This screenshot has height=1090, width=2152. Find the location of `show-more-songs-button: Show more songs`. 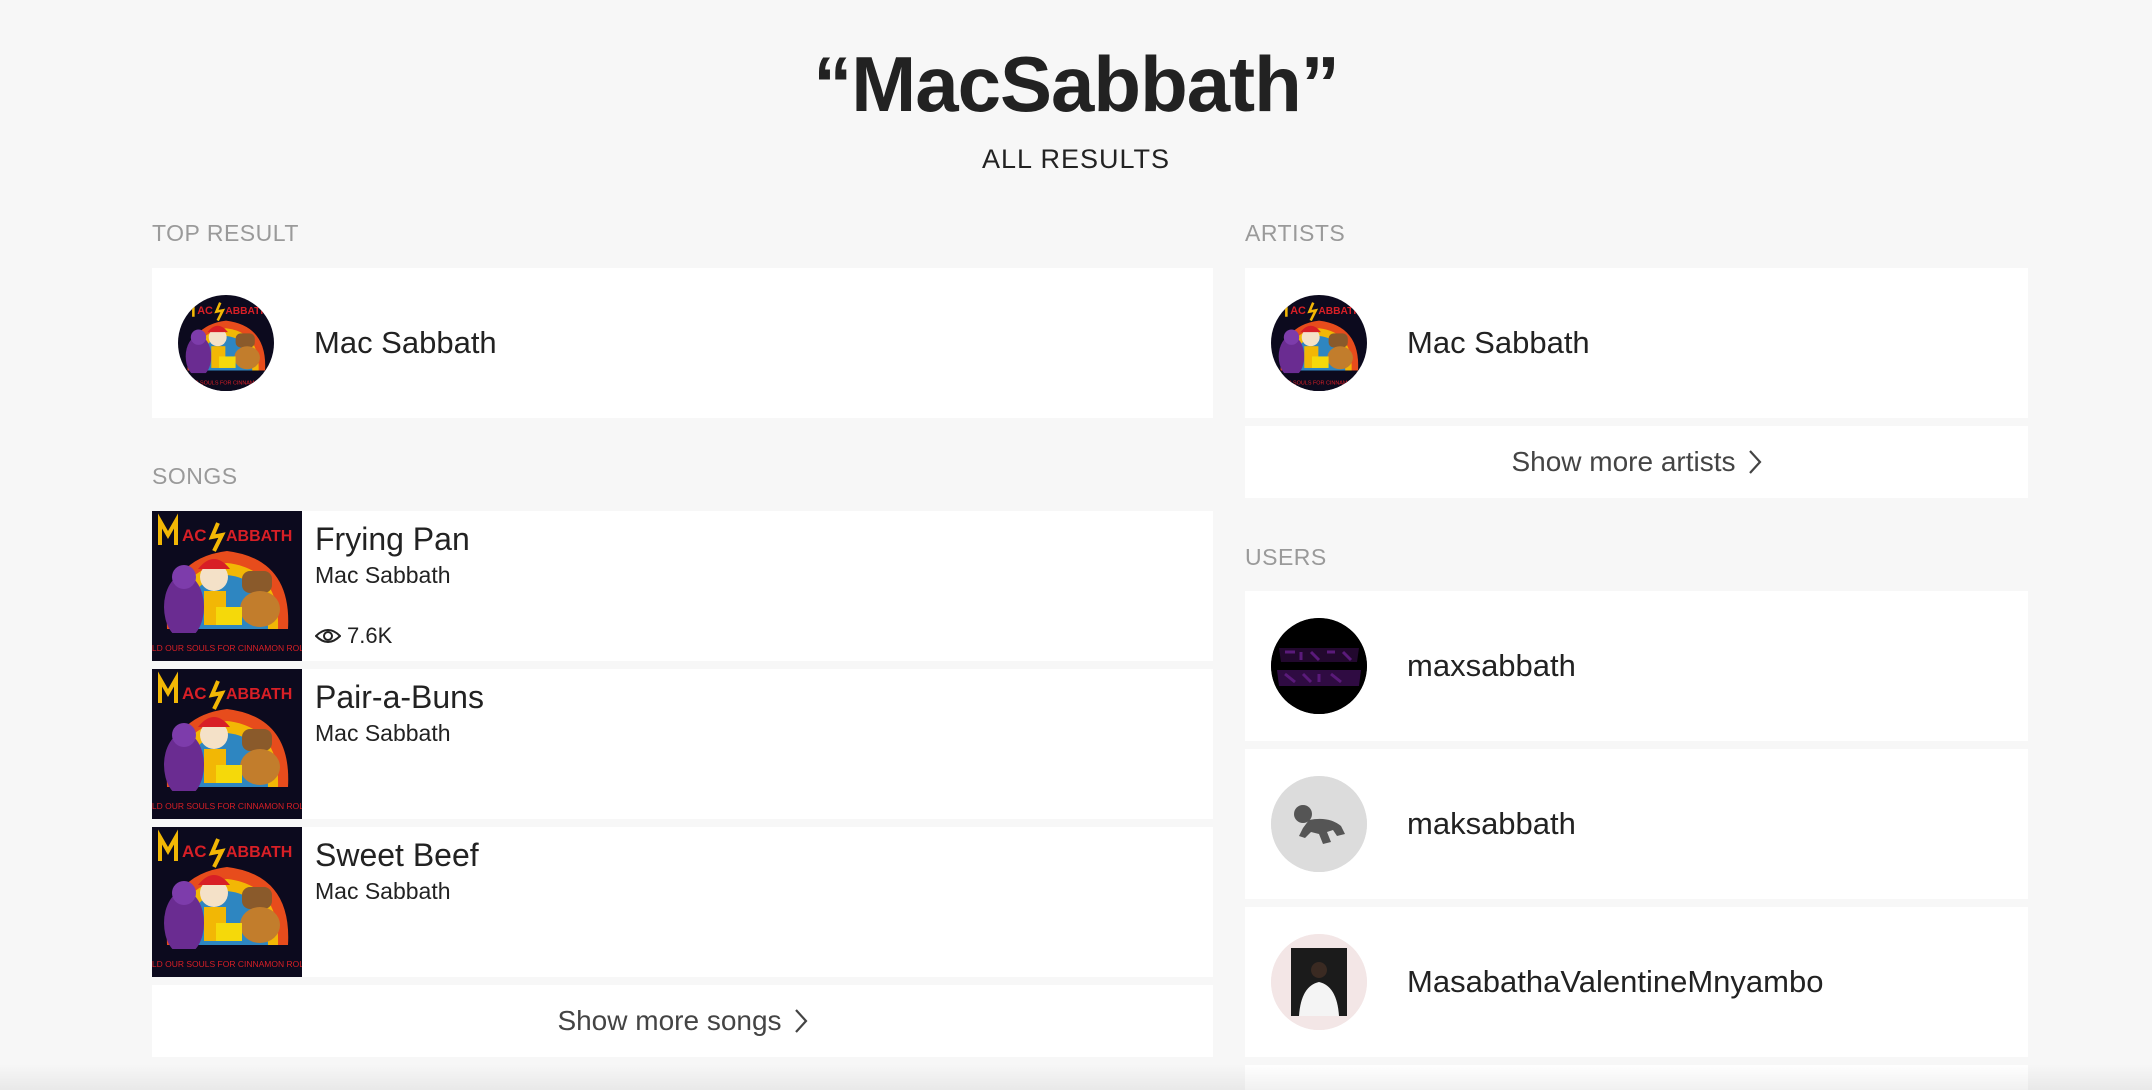

show-more-songs-button: Show more songs is located at coordinates (682, 1021).